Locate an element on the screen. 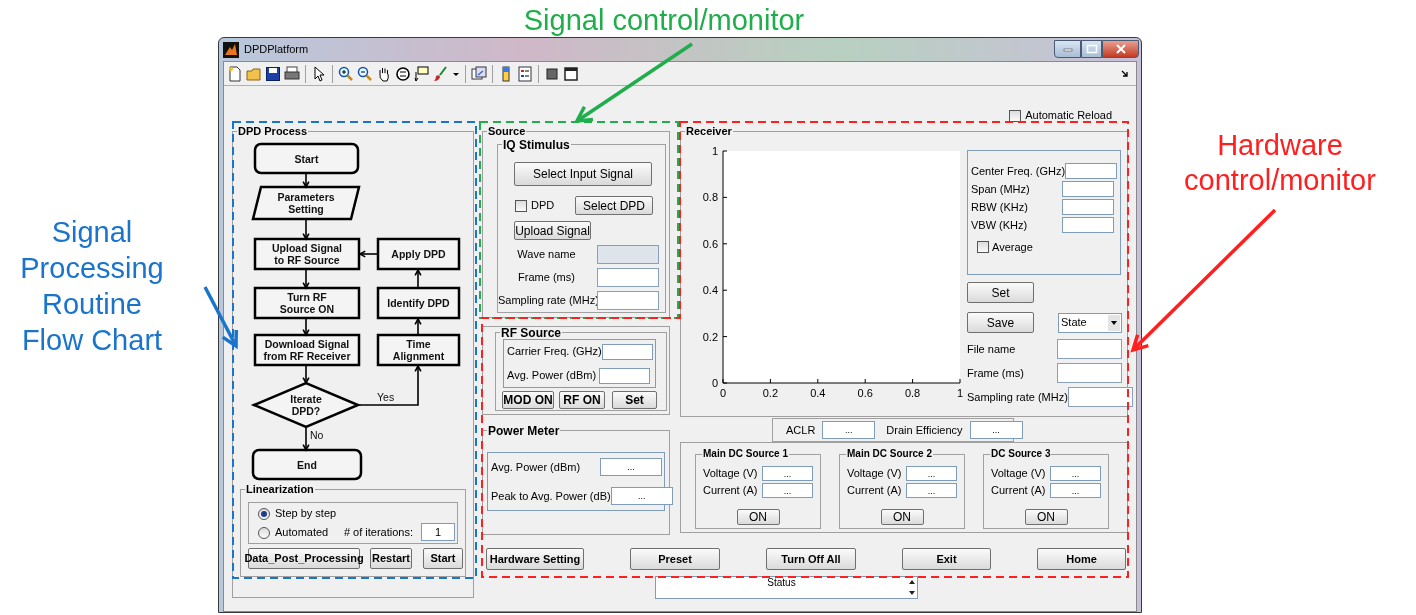 This screenshot has width=1416, height=615. exit-button: Exit is located at coordinates (946, 559).